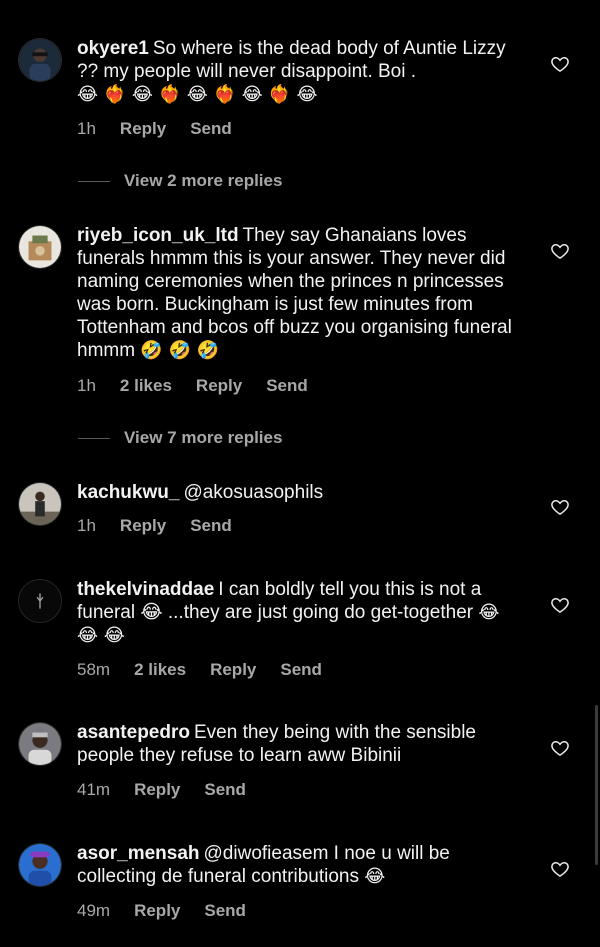  Describe the element at coordinates (94, 789) in the screenshot. I see `timestamp: 41m` at that location.